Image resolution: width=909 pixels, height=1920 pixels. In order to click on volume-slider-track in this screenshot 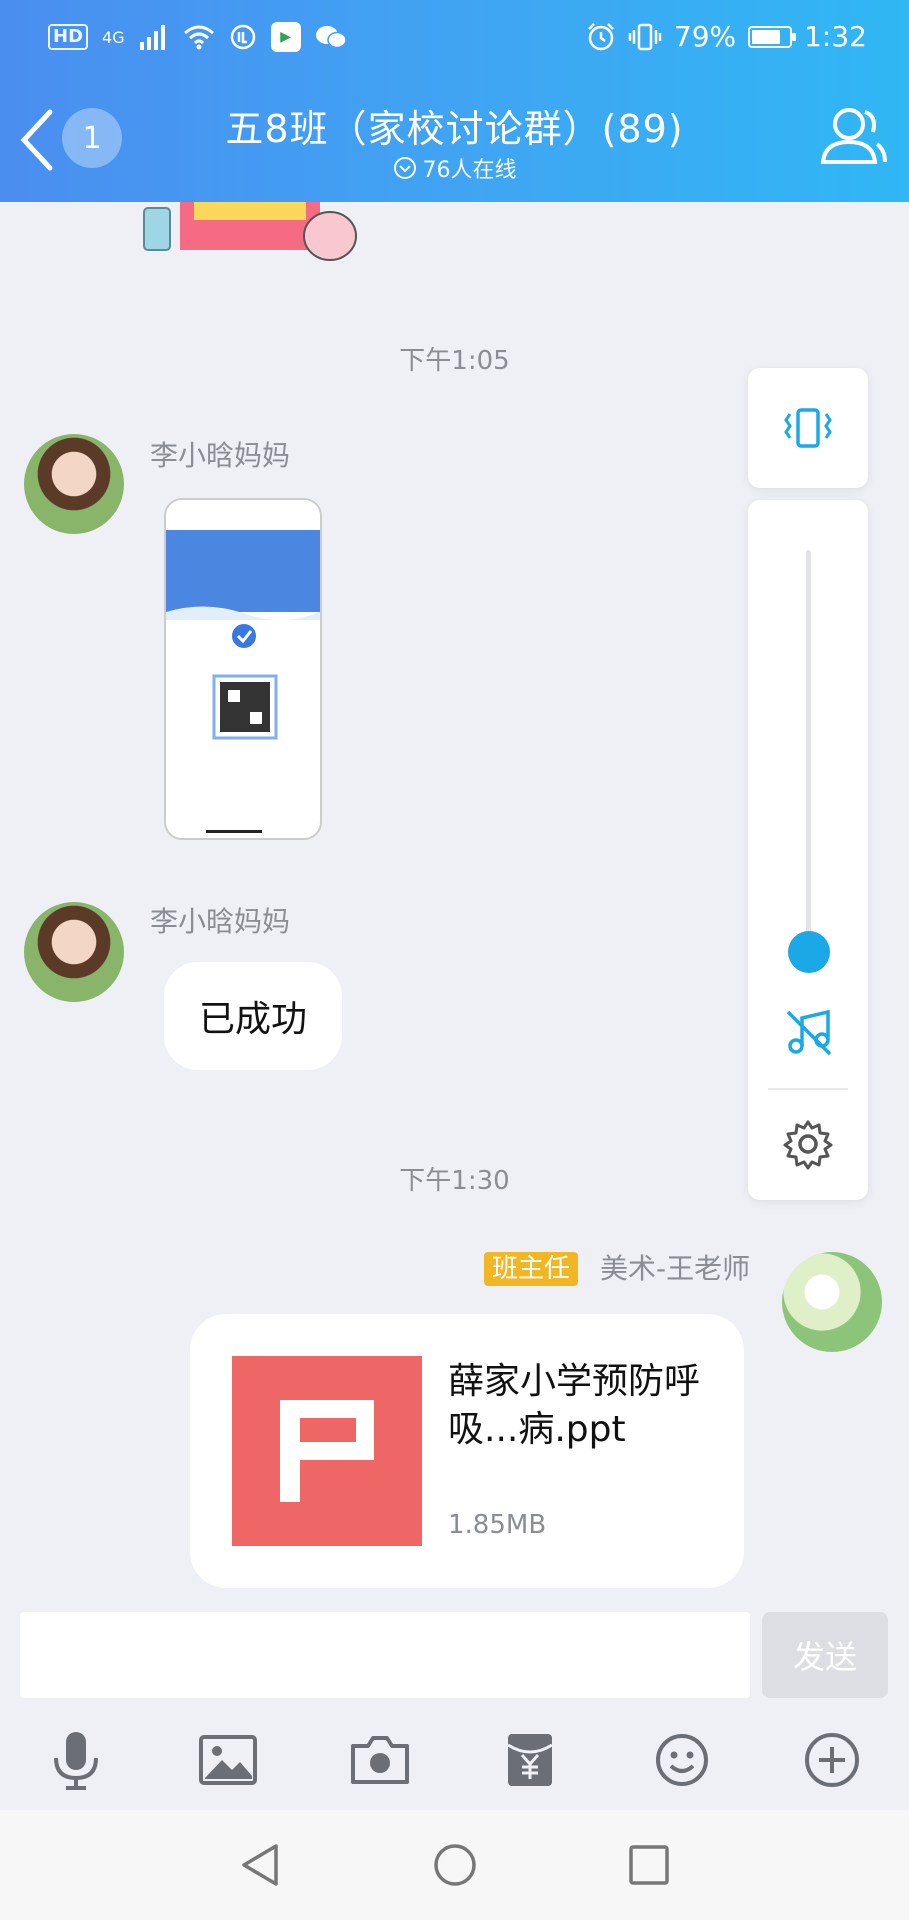, I will do `click(808, 751)`.